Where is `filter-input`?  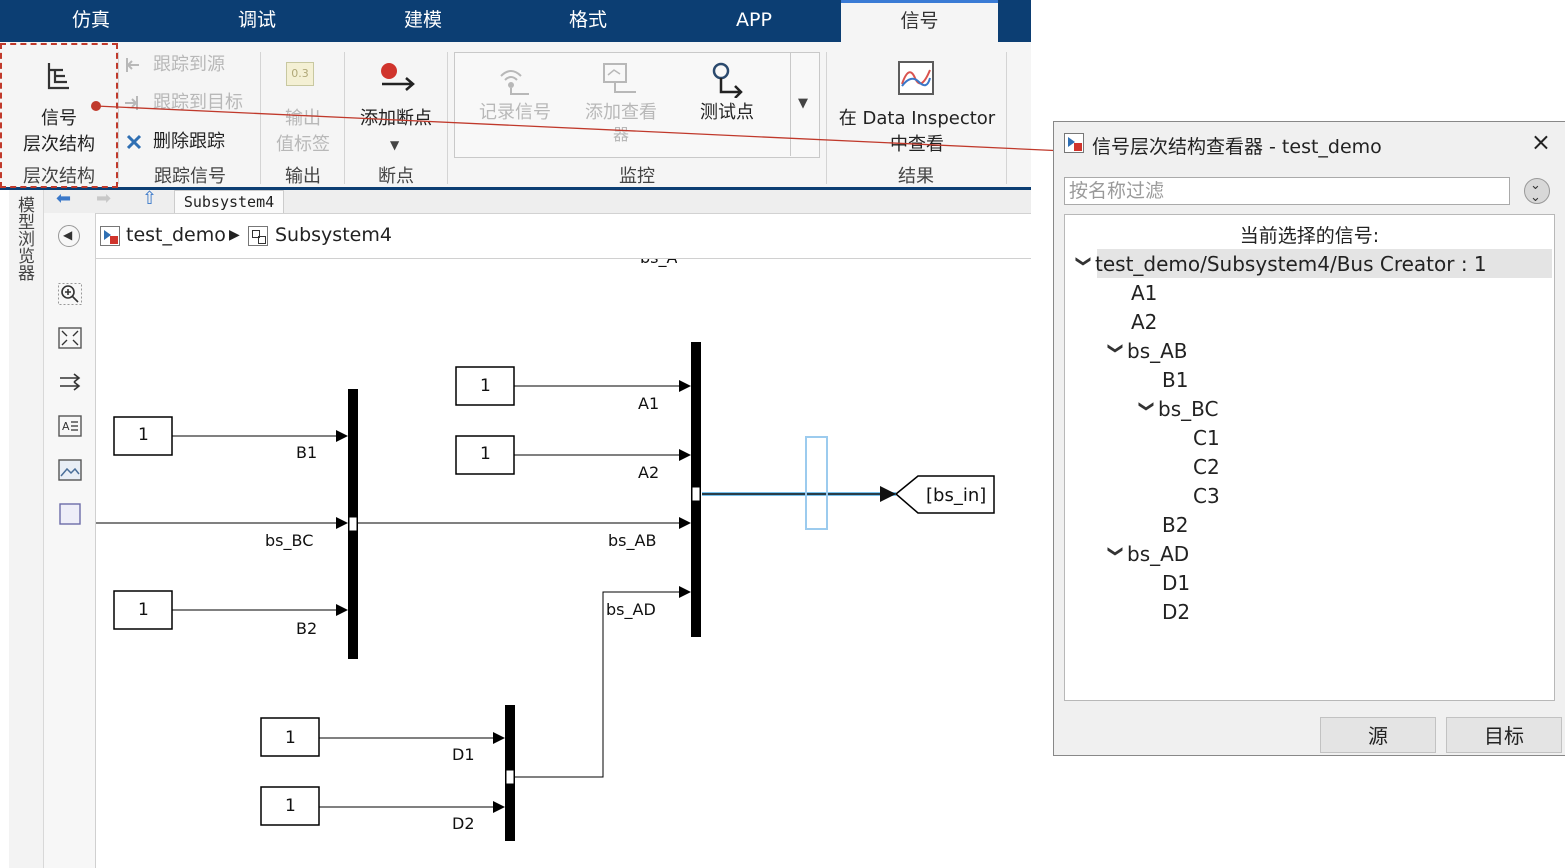 filter-input is located at coordinates (1287, 191).